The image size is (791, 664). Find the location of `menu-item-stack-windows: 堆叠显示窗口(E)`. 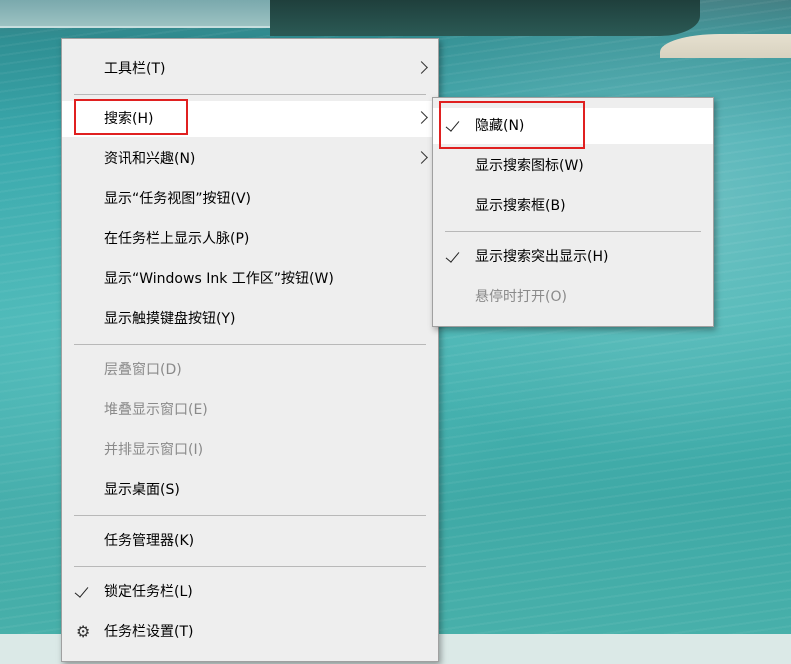

menu-item-stack-windows: 堆叠显示窗口(E) is located at coordinates (250, 410).